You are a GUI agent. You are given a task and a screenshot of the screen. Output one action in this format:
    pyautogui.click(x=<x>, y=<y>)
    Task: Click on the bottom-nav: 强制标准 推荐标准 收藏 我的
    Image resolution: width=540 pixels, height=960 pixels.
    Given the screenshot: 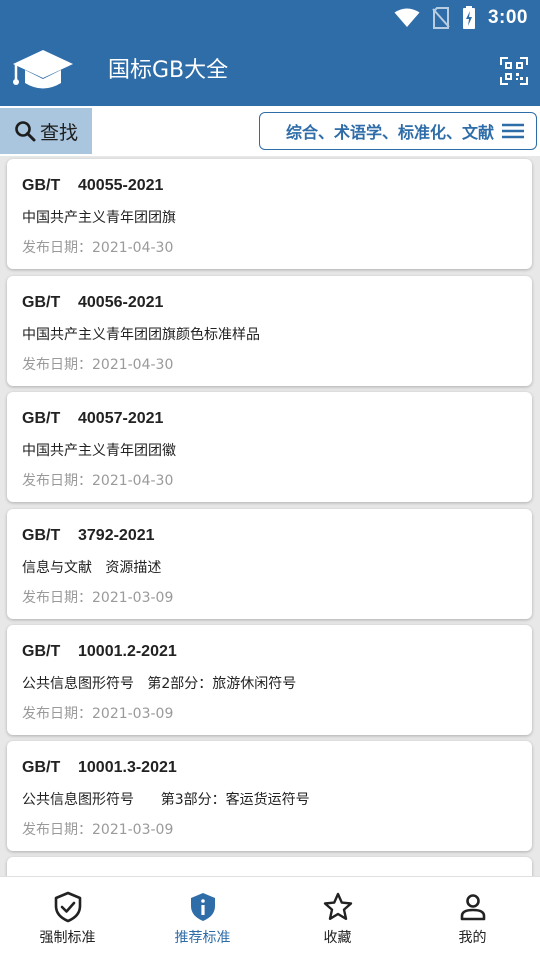 What is the action you would take?
    pyautogui.click(x=270, y=918)
    